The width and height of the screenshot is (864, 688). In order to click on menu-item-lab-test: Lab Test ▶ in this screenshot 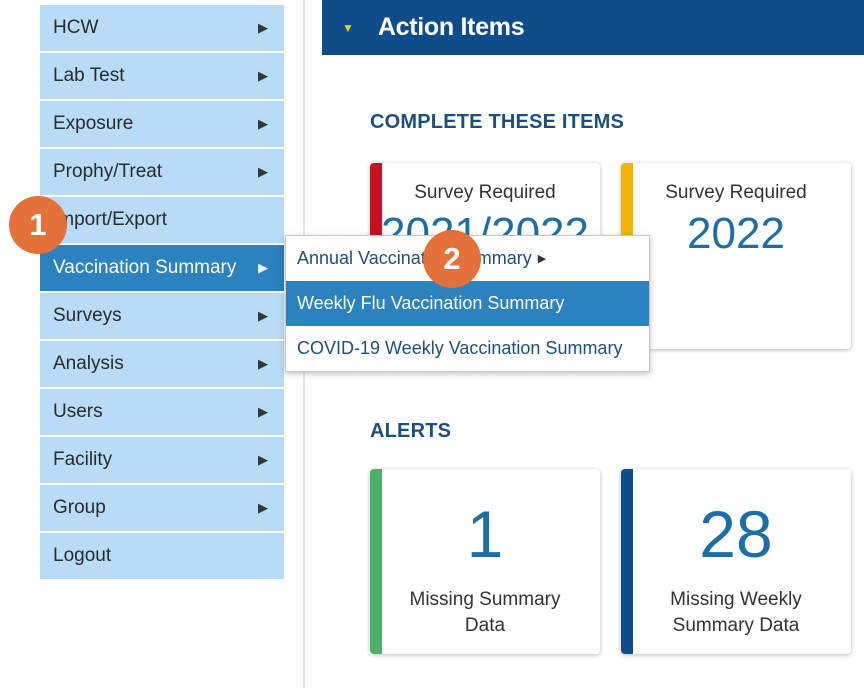, I will do `click(162, 76)`.